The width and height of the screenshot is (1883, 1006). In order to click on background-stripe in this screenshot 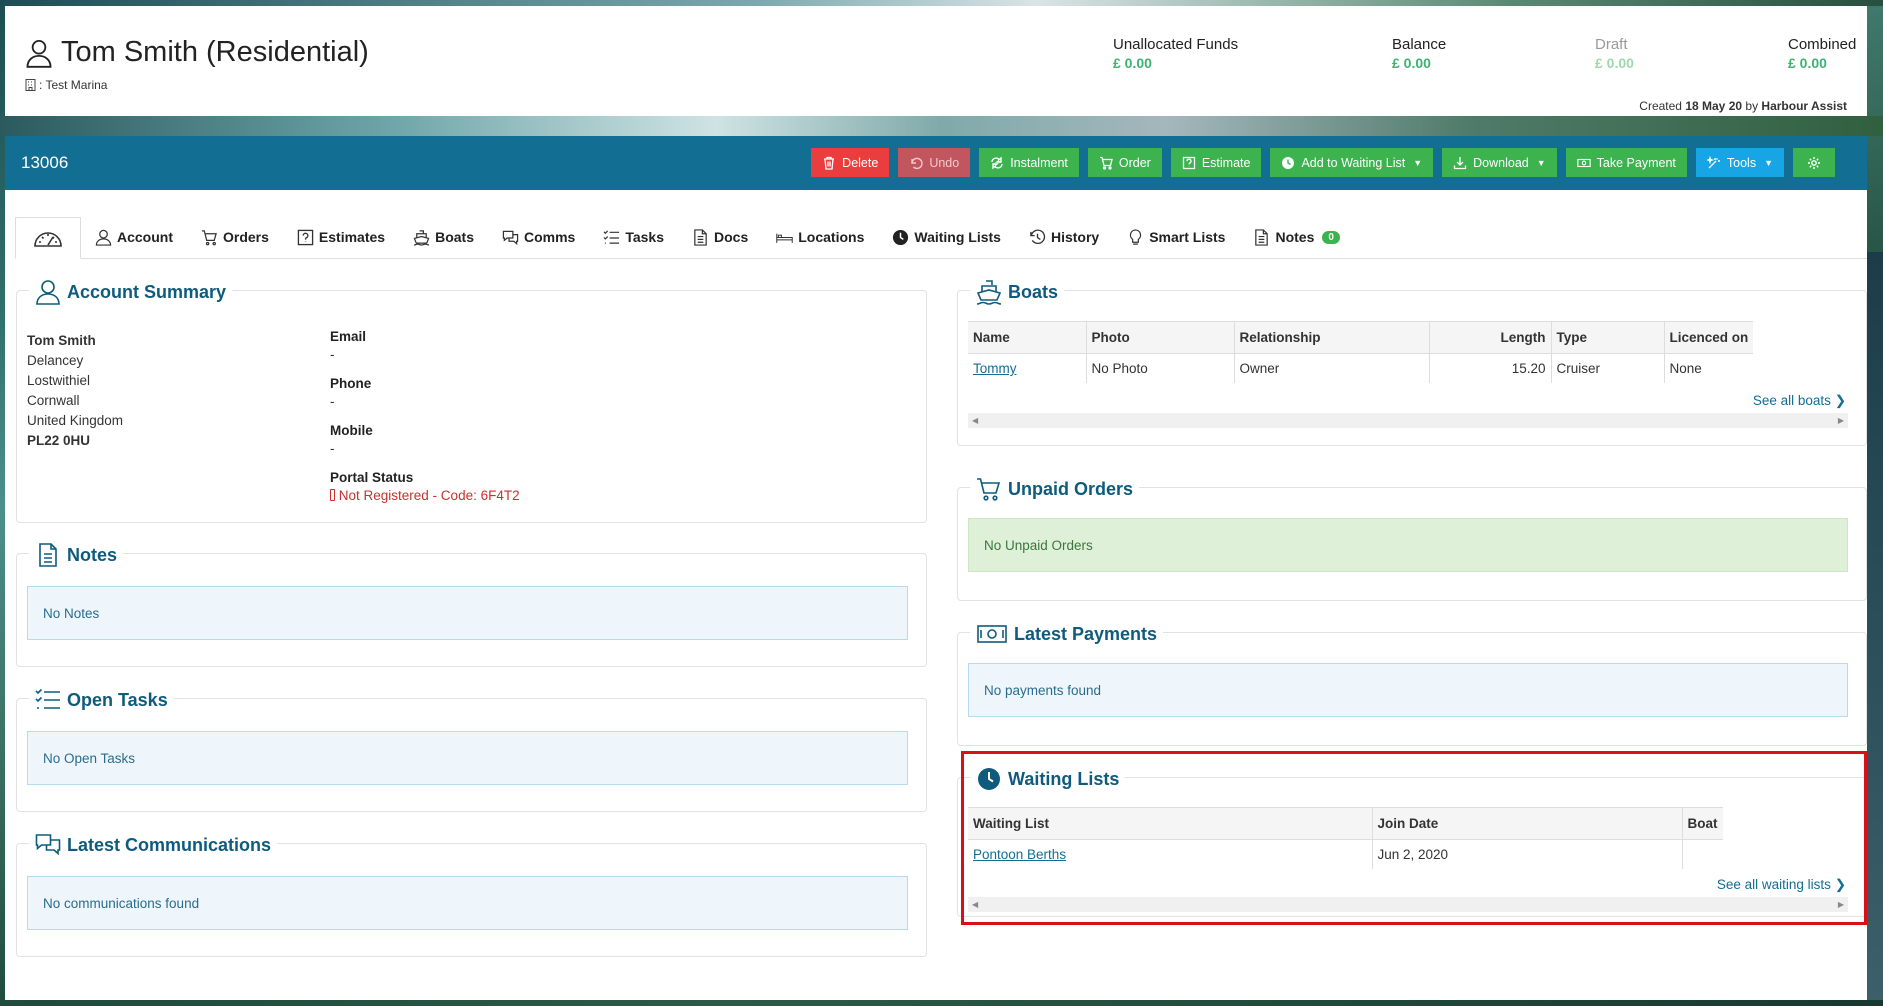, I will do `click(941, 126)`.